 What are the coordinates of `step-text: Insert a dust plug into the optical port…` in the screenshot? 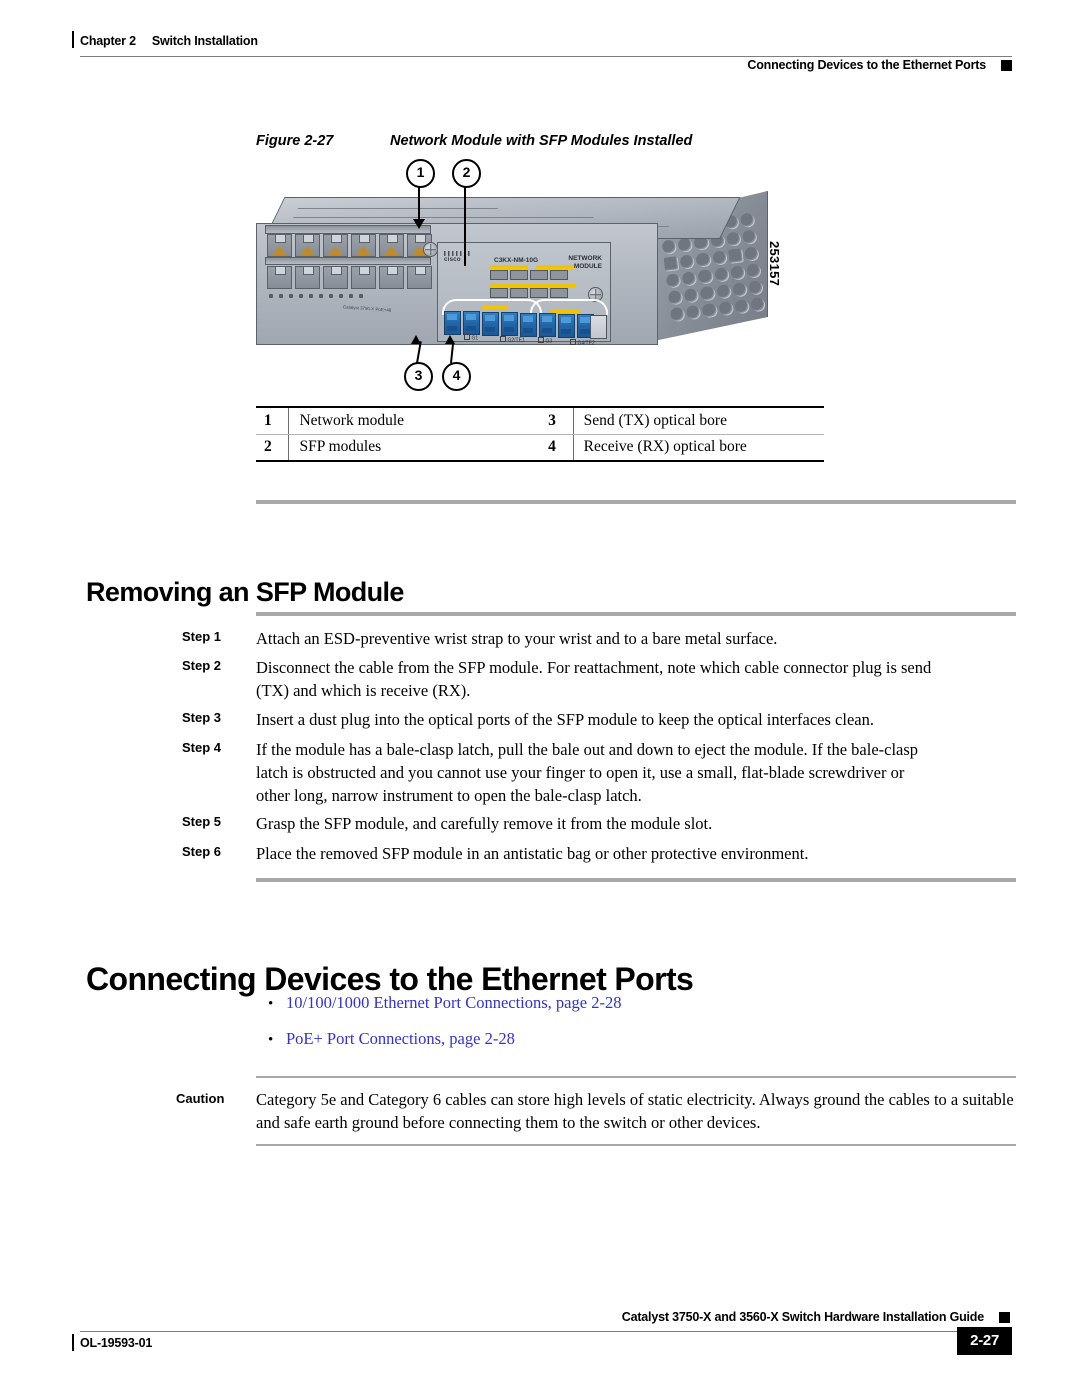 It's located at (565, 719).